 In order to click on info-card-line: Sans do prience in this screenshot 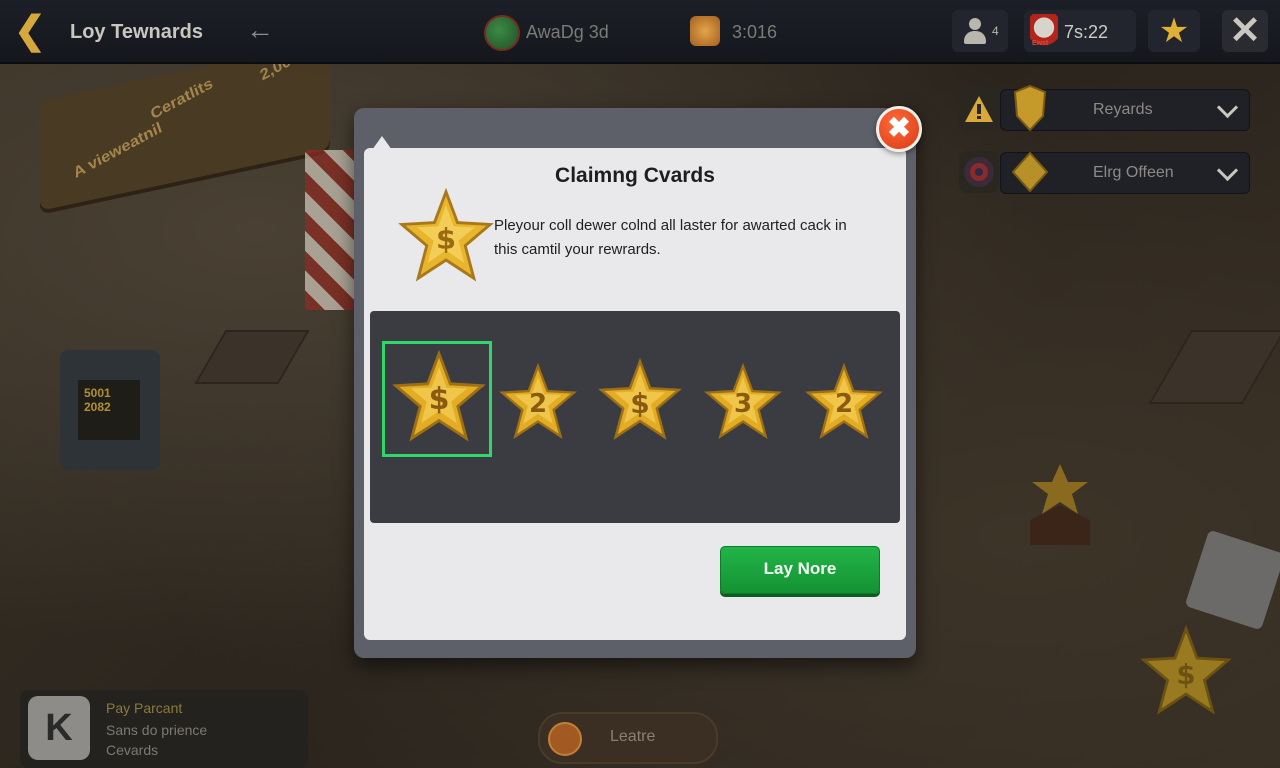, I will do `click(157, 730)`.